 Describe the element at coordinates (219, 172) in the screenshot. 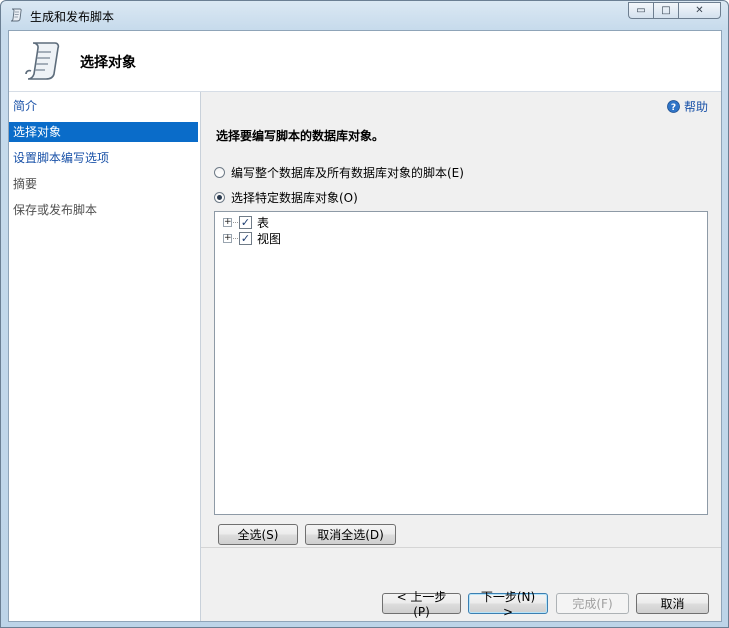

I see `radio-unchecked-icon` at that location.